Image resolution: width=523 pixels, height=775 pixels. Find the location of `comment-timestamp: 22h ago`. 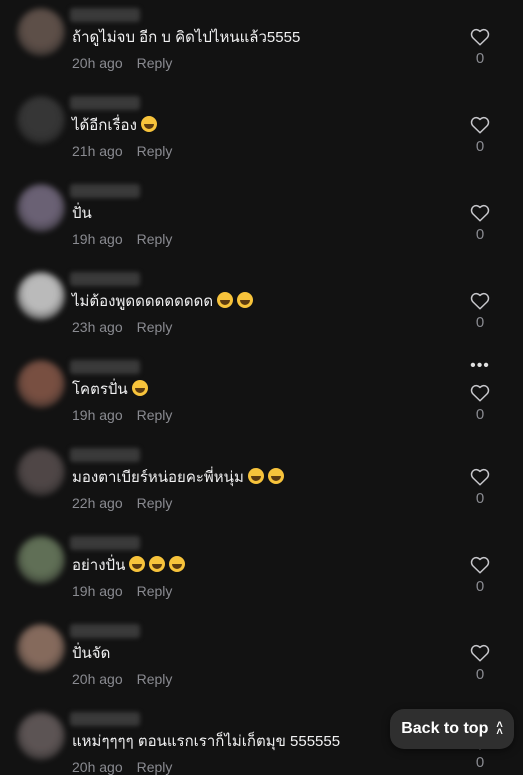

comment-timestamp: 22h ago is located at coordinates (97, 503).